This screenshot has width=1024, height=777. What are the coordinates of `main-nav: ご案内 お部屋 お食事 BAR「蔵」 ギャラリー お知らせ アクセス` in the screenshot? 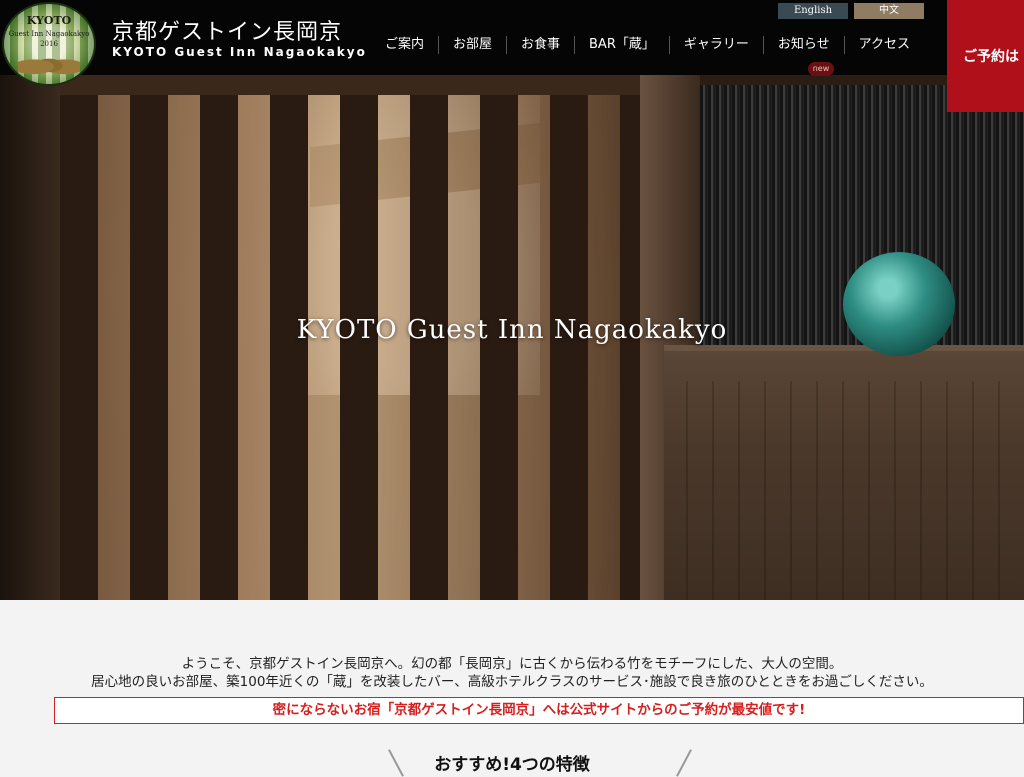 It's located at (647, 45).